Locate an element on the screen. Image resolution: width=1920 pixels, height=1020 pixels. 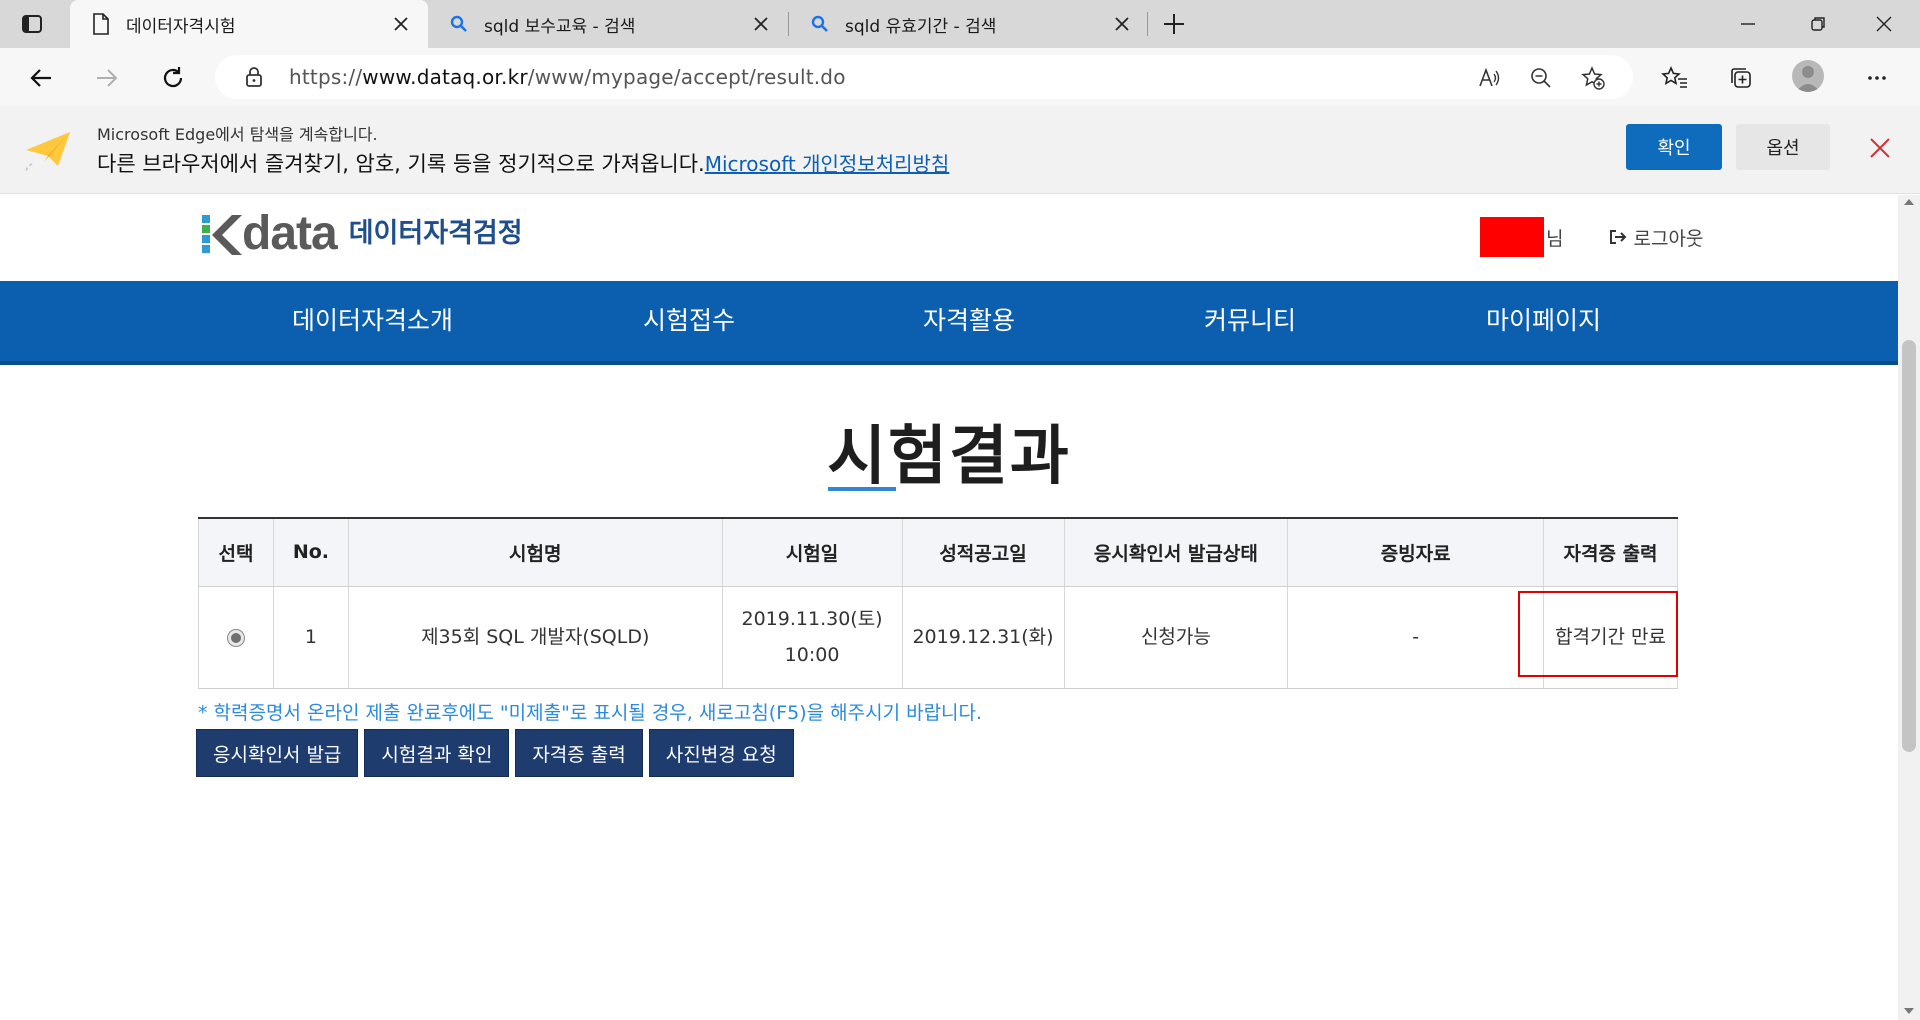
nav-item-community: 커뮤니티 is located at coordinates (1250, 321).